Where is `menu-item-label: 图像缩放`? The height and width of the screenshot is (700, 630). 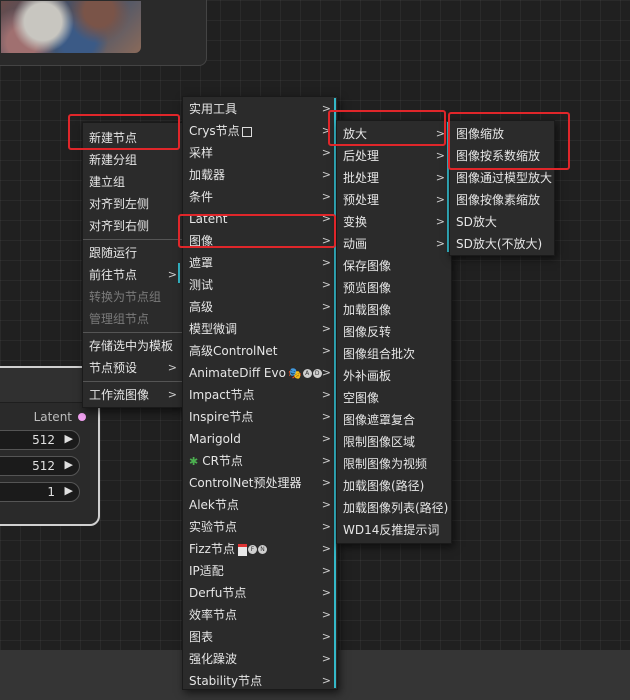 menu-item-label: 图像缩放 is located at coordinates (480, 134).